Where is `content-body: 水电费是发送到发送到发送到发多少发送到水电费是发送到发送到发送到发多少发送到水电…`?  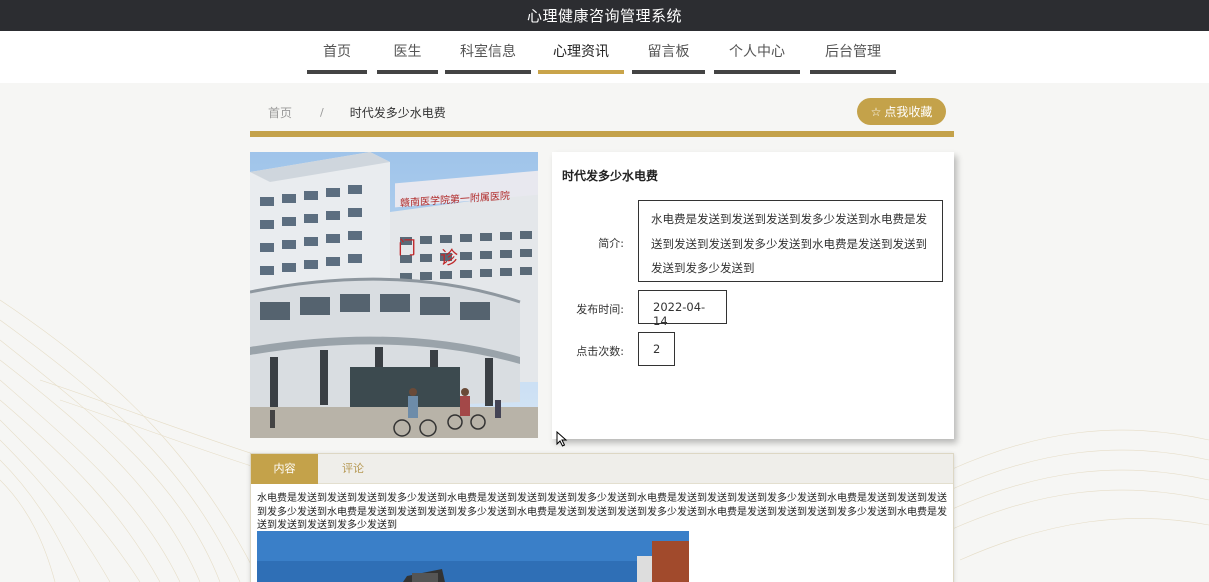
content-body: 水电费是发送到发送到发送到发多少发送到水电费是发送到发送到发送到发多少发送到水电… is located at coordinates (602, 512).